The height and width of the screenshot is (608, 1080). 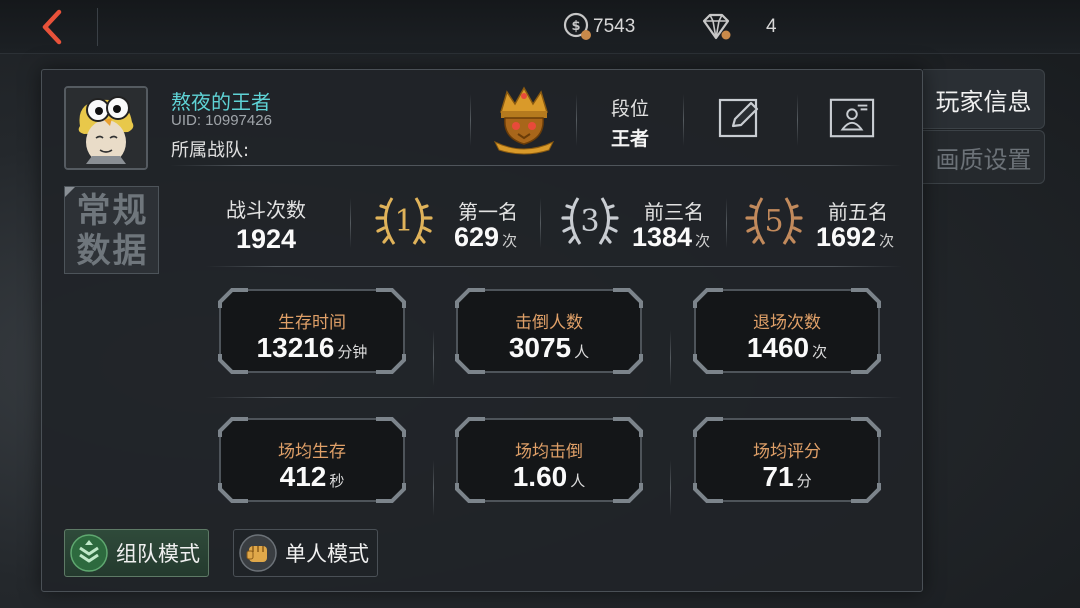 I want to click on player-name: 熬夜的王者, so click(x=221, y=102).